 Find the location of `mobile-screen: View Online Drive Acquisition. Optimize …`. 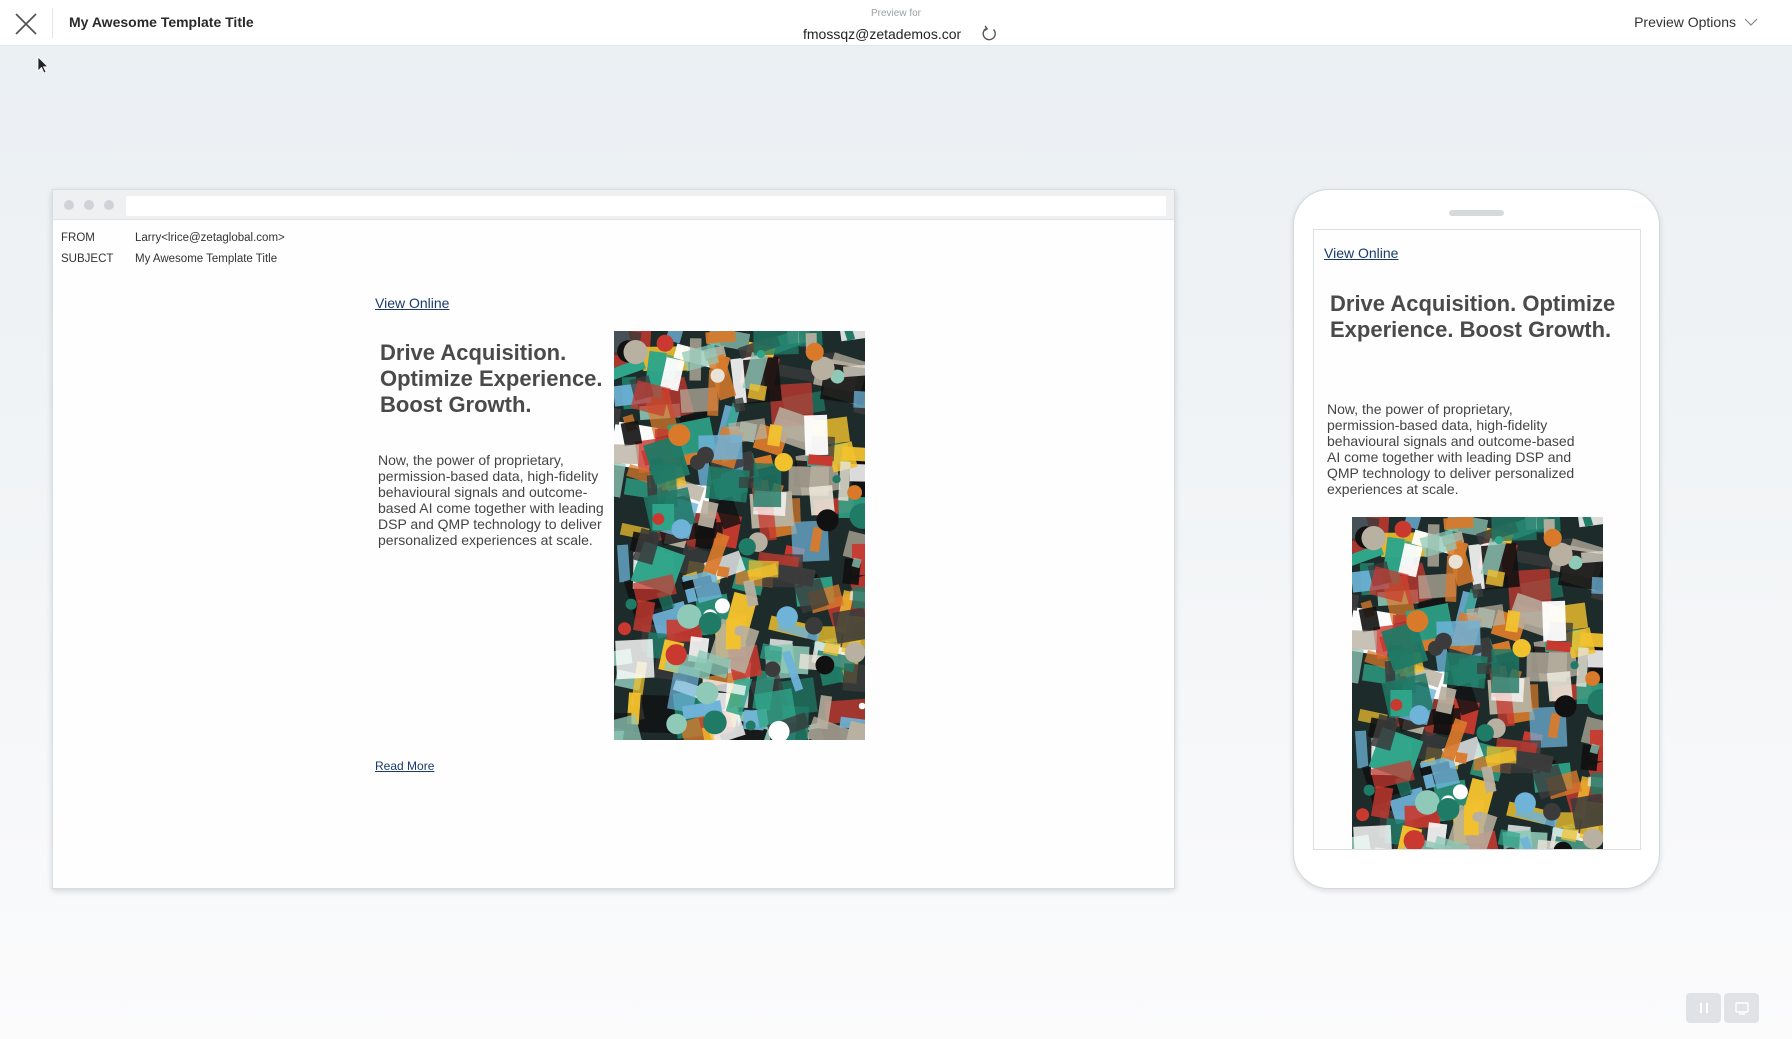

mobile-screen: View Online Drive Acquisition. Optimize … is located at coordinates (1477, 539).